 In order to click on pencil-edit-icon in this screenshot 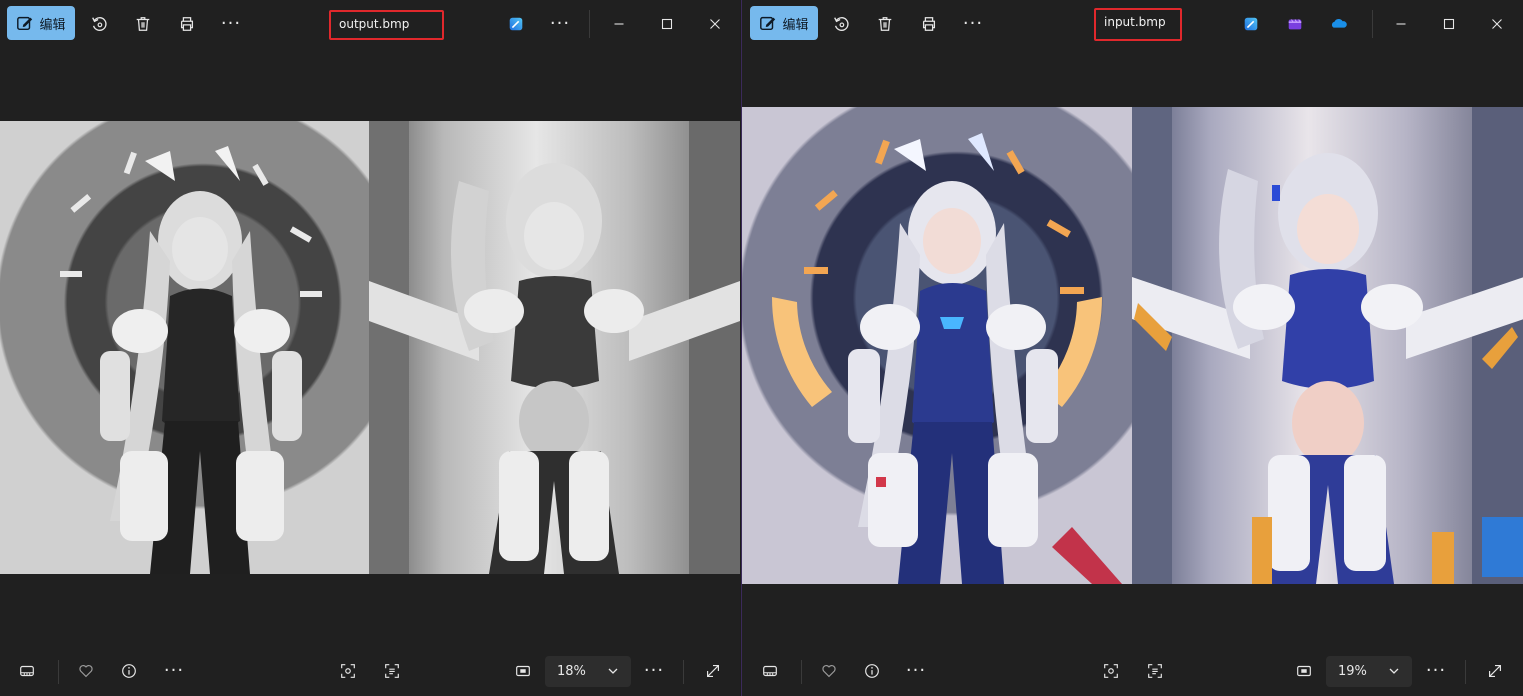, I will do `click(768, 23)`.